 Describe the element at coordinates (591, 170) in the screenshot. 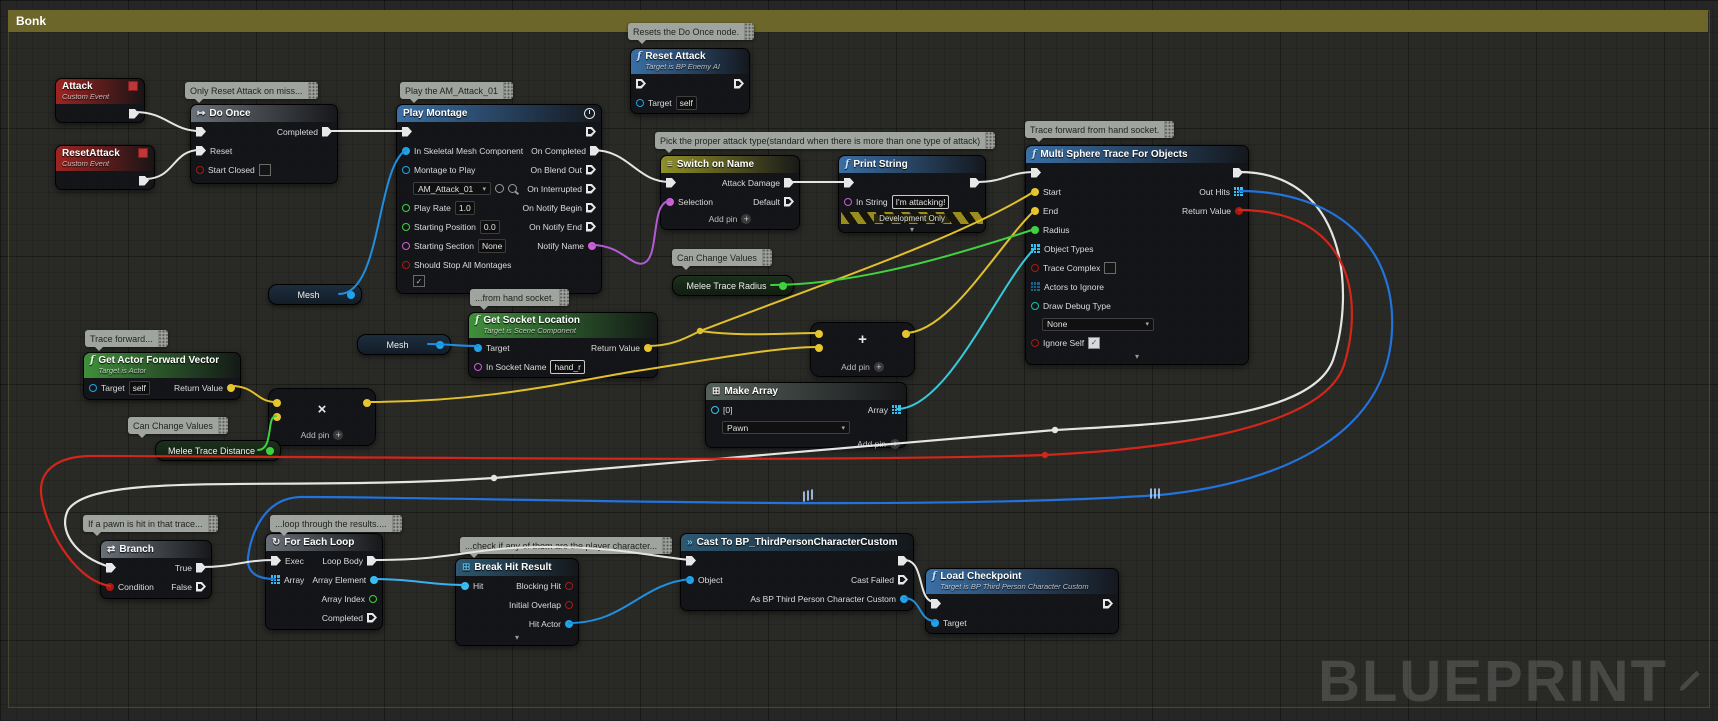

I see `on-blend-out-pin` at that location.